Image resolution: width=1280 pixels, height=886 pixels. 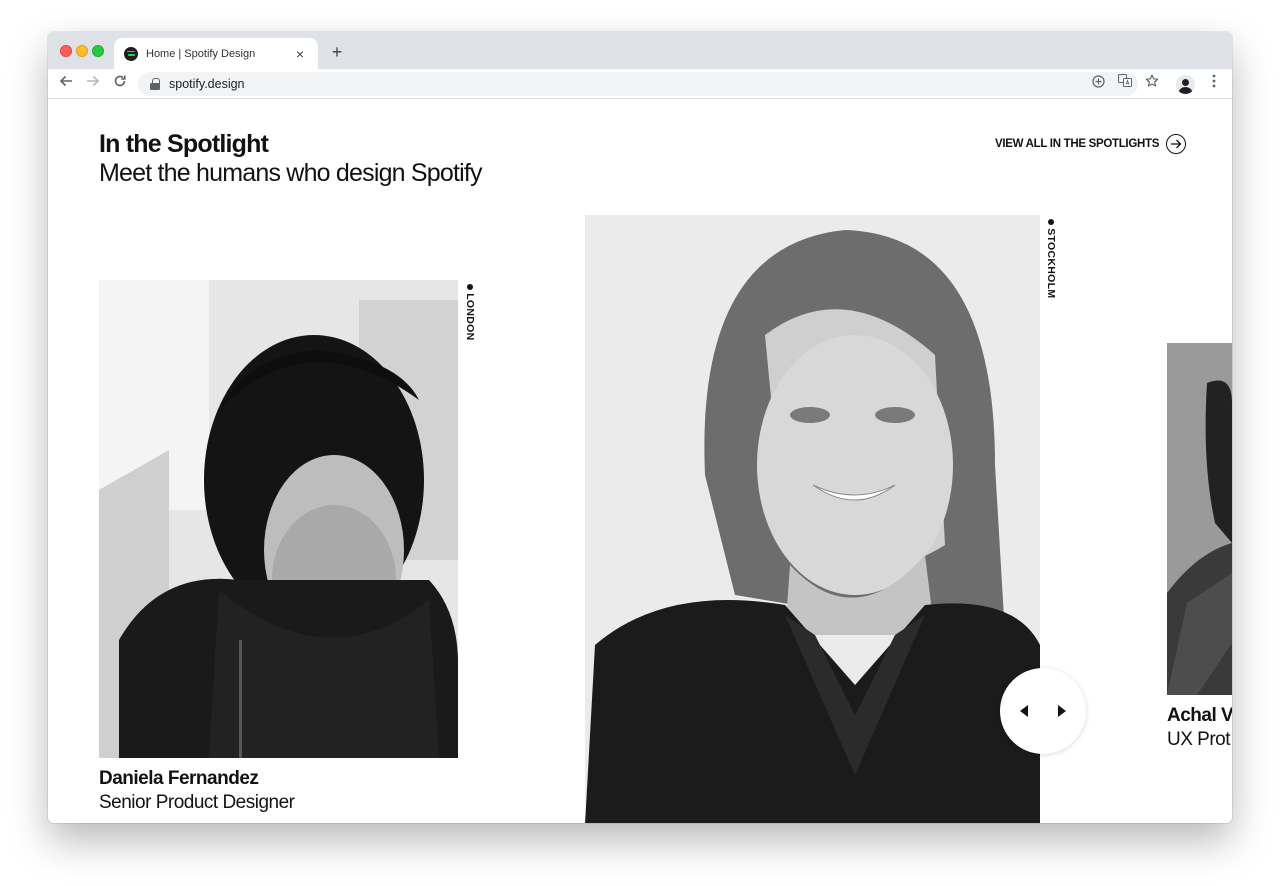 What do you see at coordinates (184, 144) in the screenshot?
I see `section-title: In the Spotlight` at bounding box center [184, 144].